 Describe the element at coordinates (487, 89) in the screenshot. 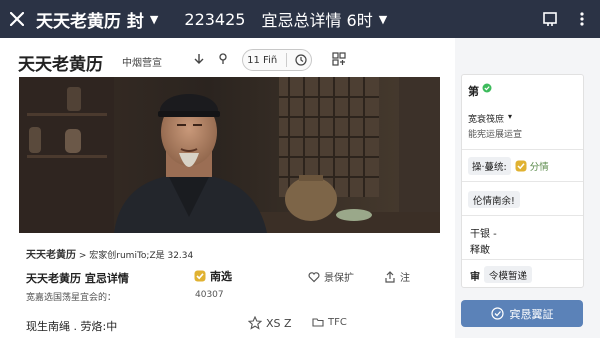

I see `green-check-icon` at that location.